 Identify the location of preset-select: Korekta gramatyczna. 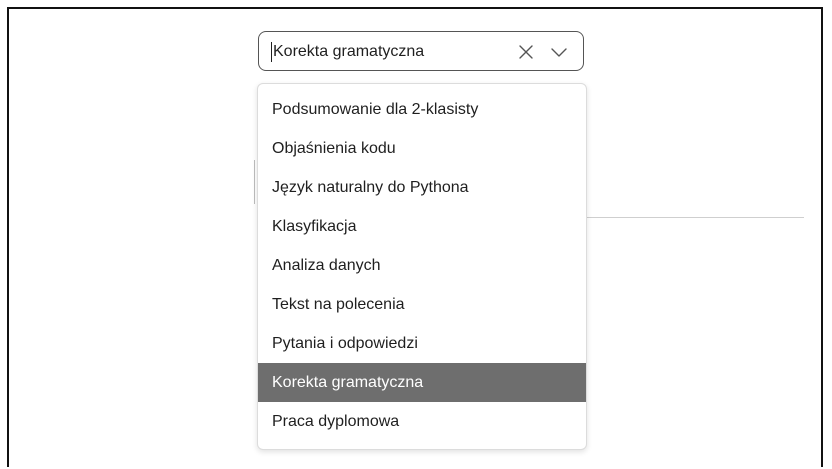
(421, 51).